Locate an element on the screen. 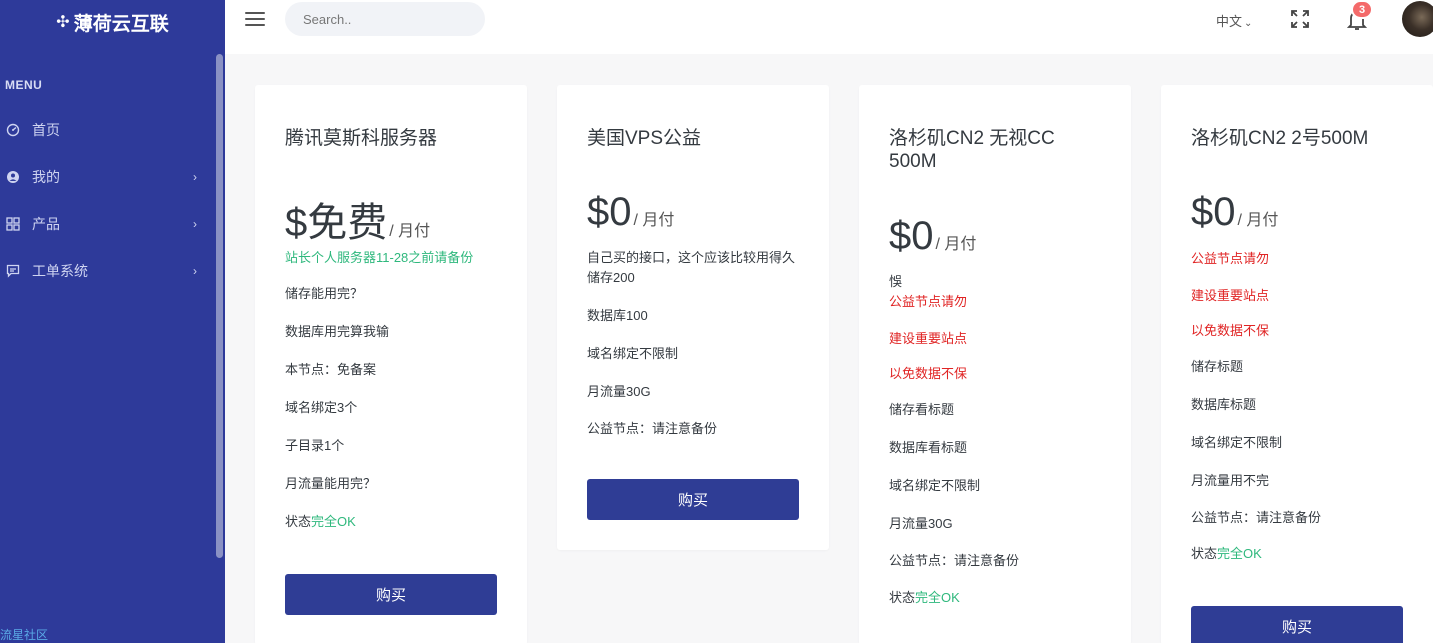 The height and width of the screenshot is (643, 1433). sidebar-item-label: 工单系统 is located at coordinates (60, 270).